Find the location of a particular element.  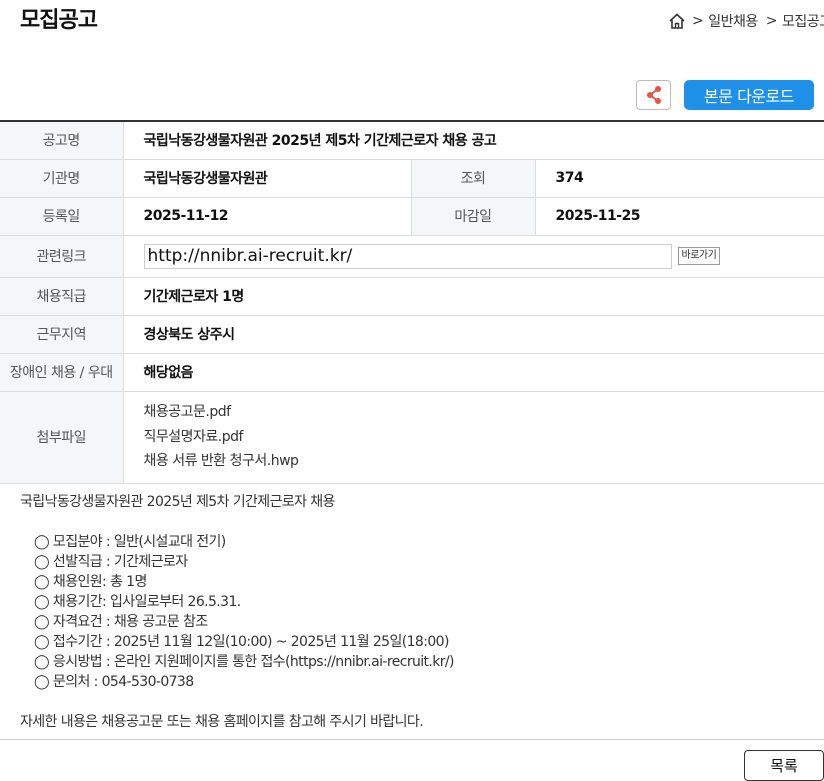

body-item: ◯ 문의처 : 054-530-0738 is located at coordinates (114, 682).